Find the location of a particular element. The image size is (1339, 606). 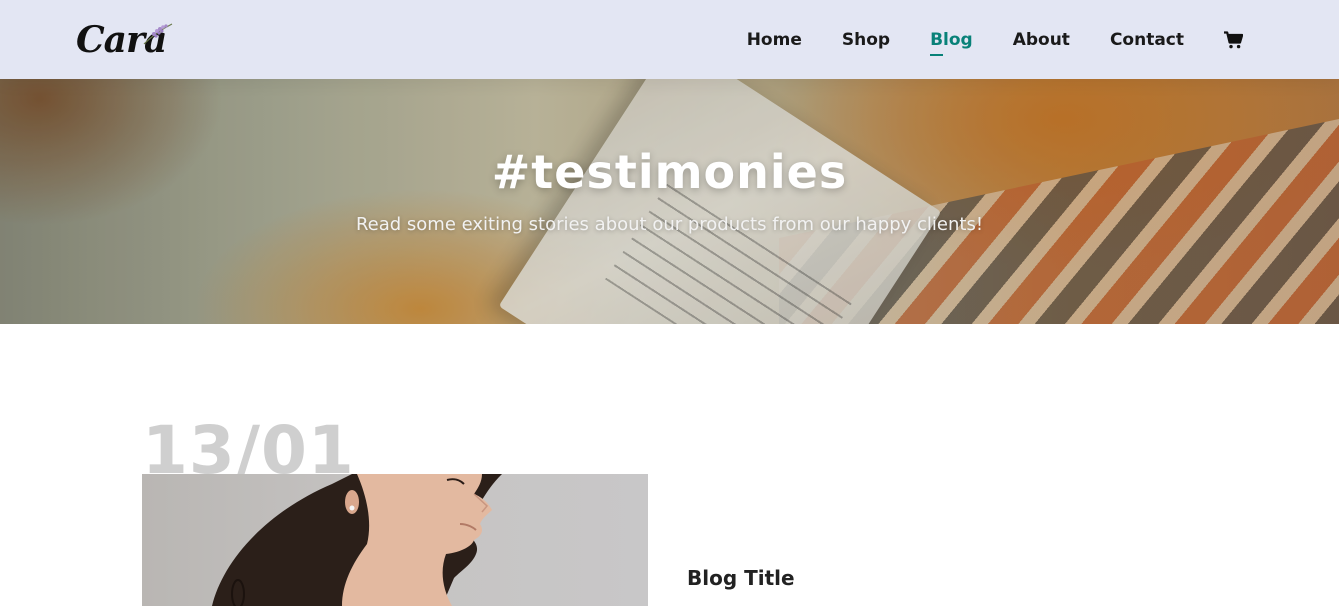

blog-post-image is located at coordinates (395, 540).